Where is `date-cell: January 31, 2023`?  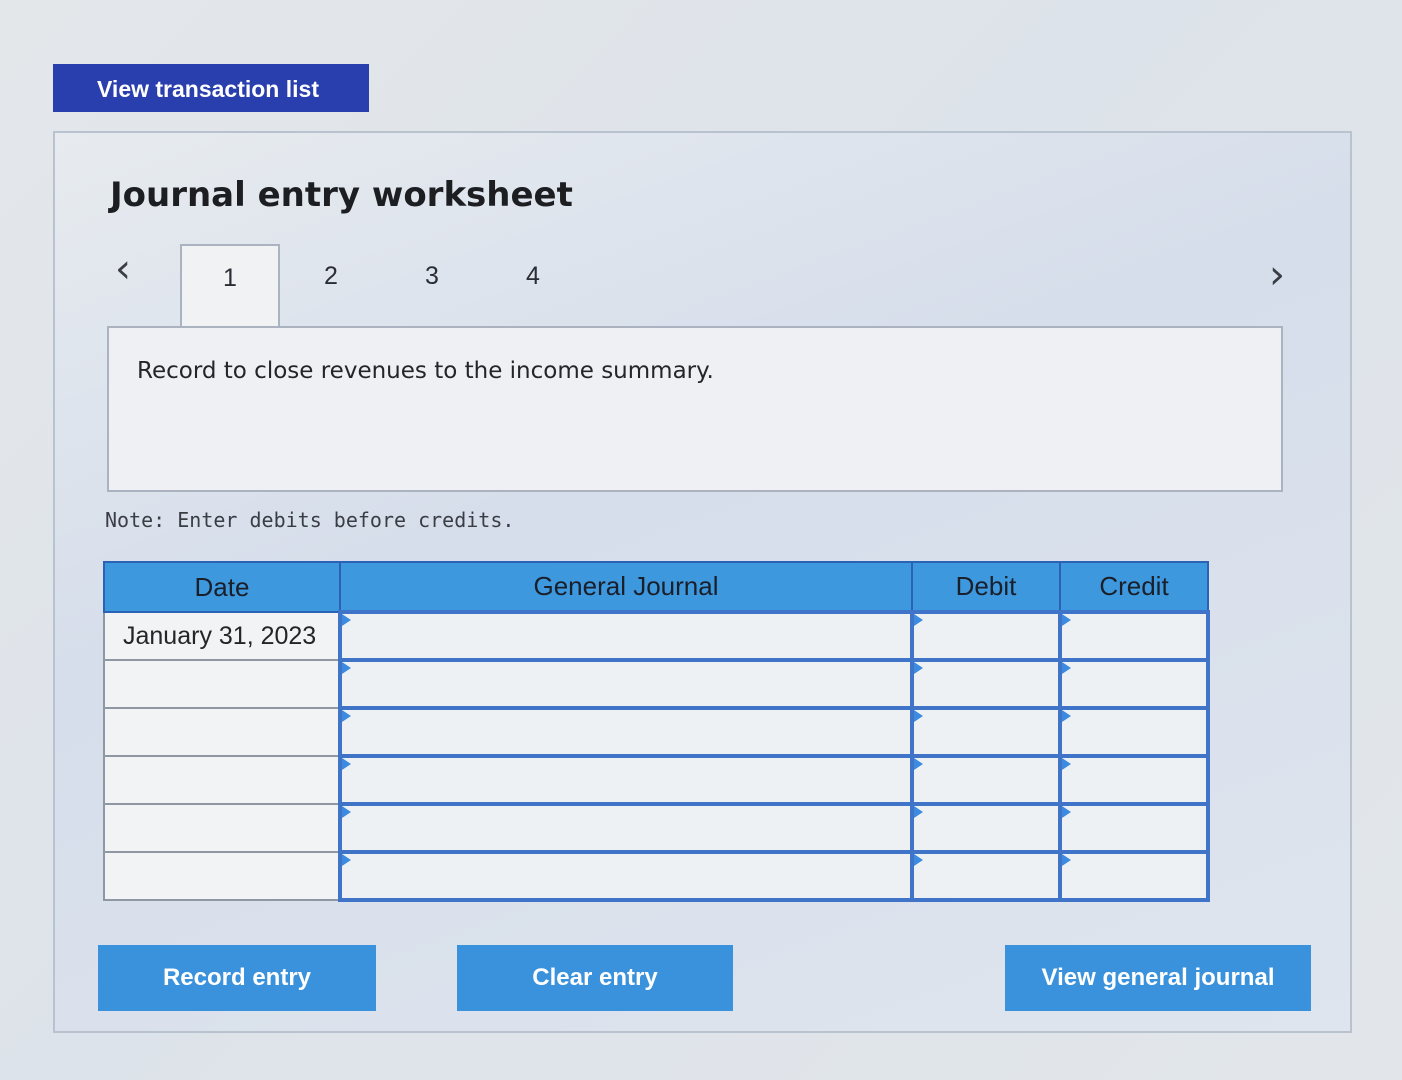 date-cell: January 31, 2023 is located at coordinates (222, 636).